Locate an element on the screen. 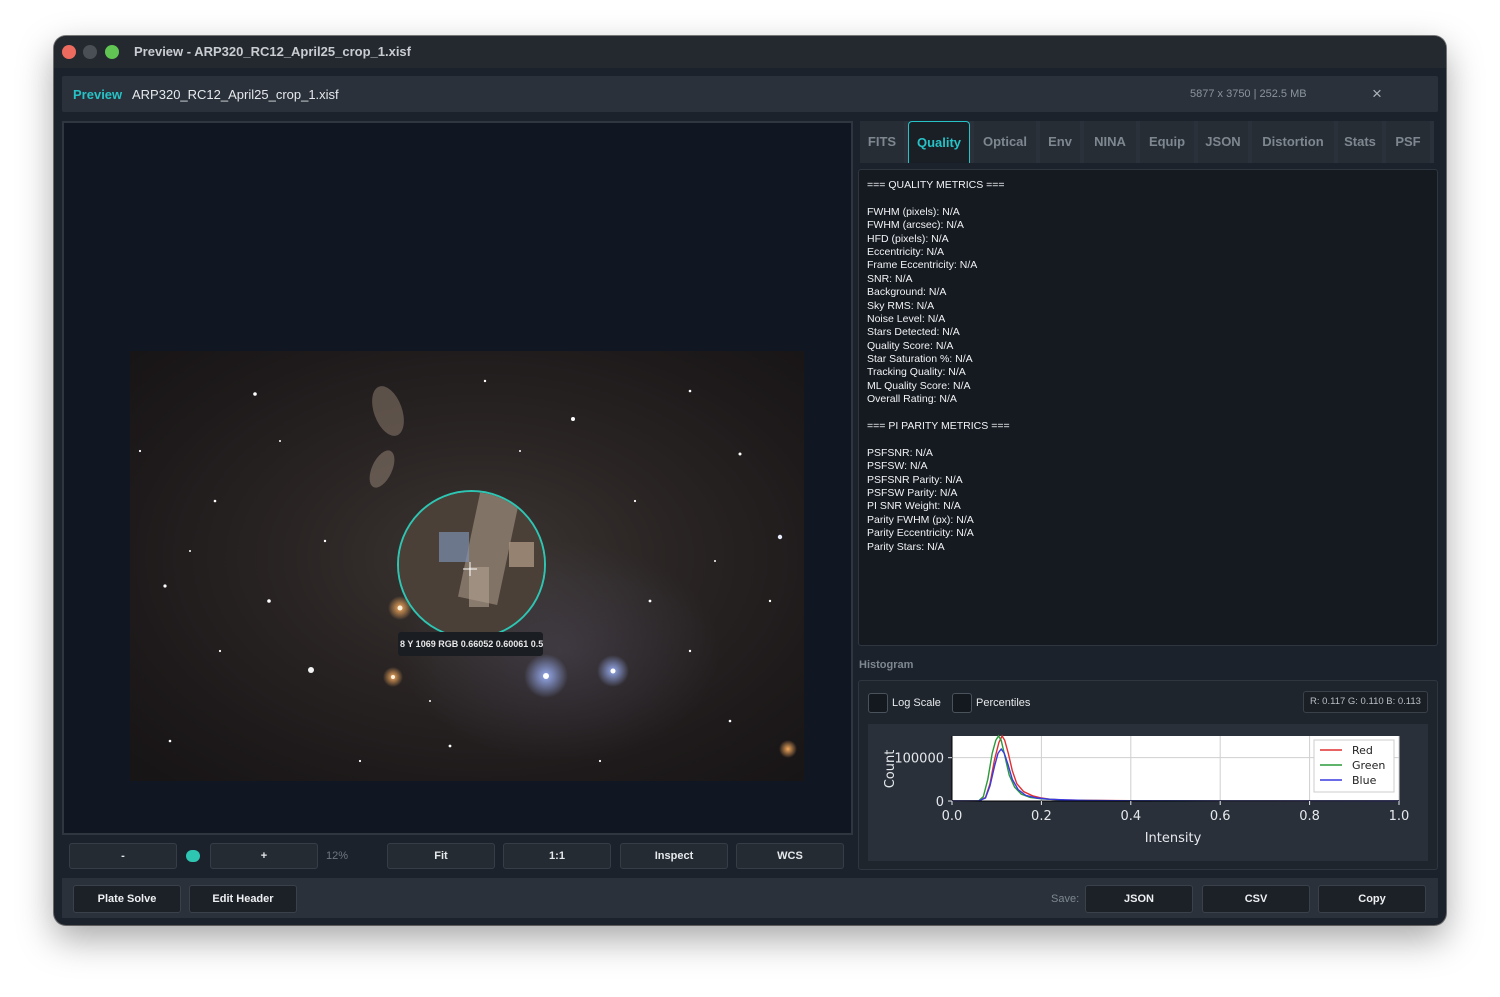  magnifier-loupe is located at coordinates (471, 564).